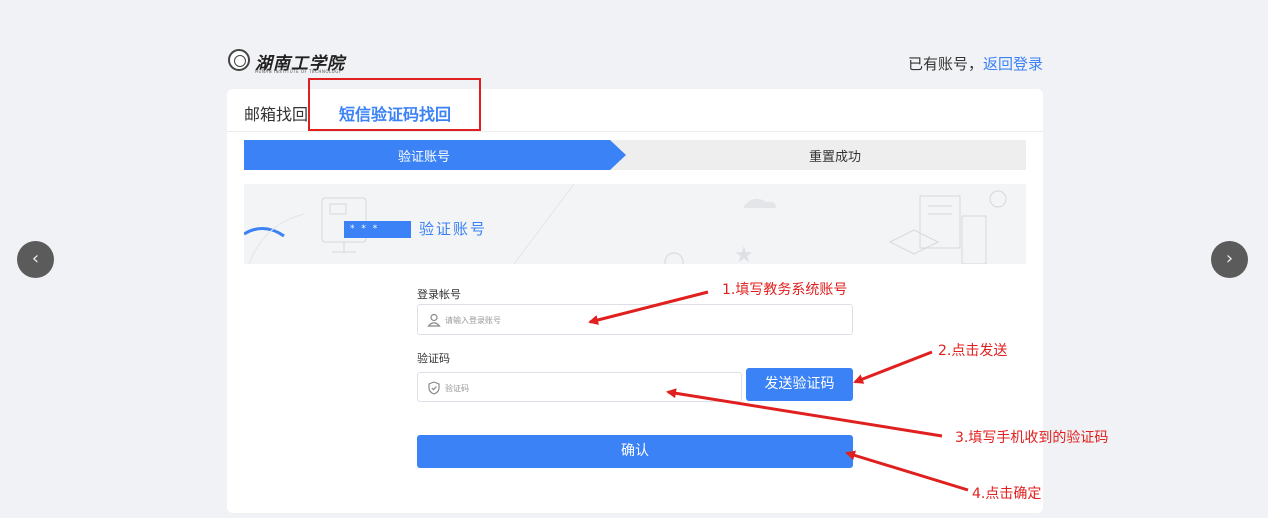 This screenshot has height=518, width=1268. What do you see at coordinates (423, 157) in the screenshot?
I see `step-1-label: 验证账号` at bounding box center [423, 157].